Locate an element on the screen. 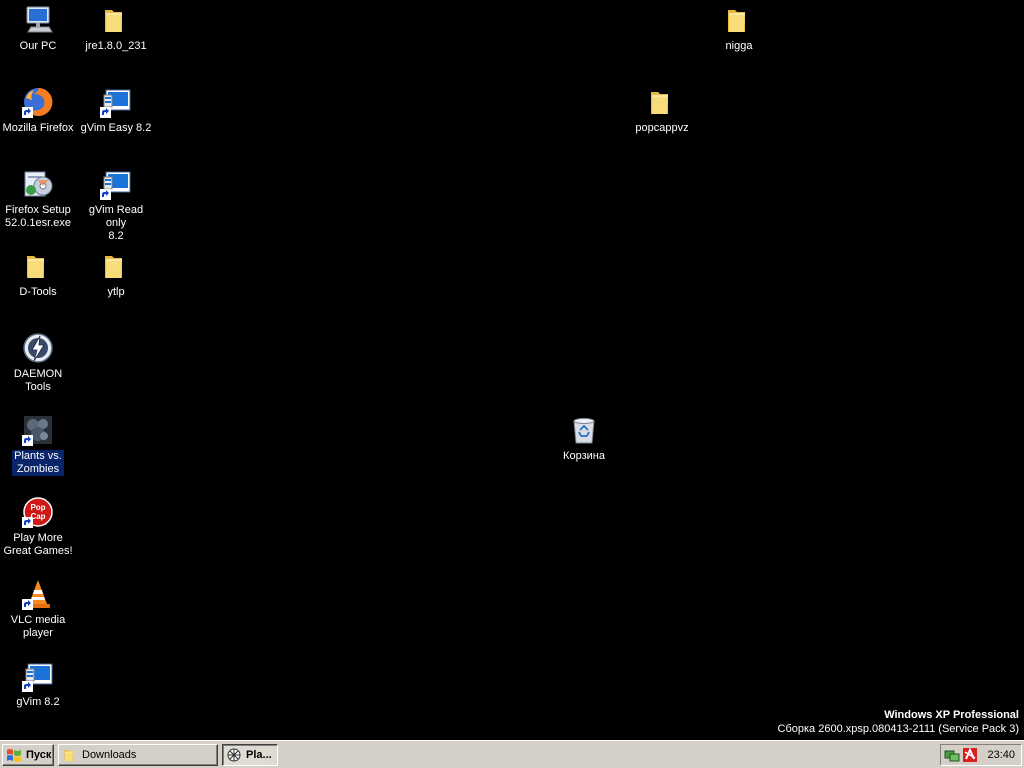 The width and height of the screenshot is (1024, 768). desktop-icon-label: Firefox Setup 52.0.1esr.exe is located at coordinates (38, 216).